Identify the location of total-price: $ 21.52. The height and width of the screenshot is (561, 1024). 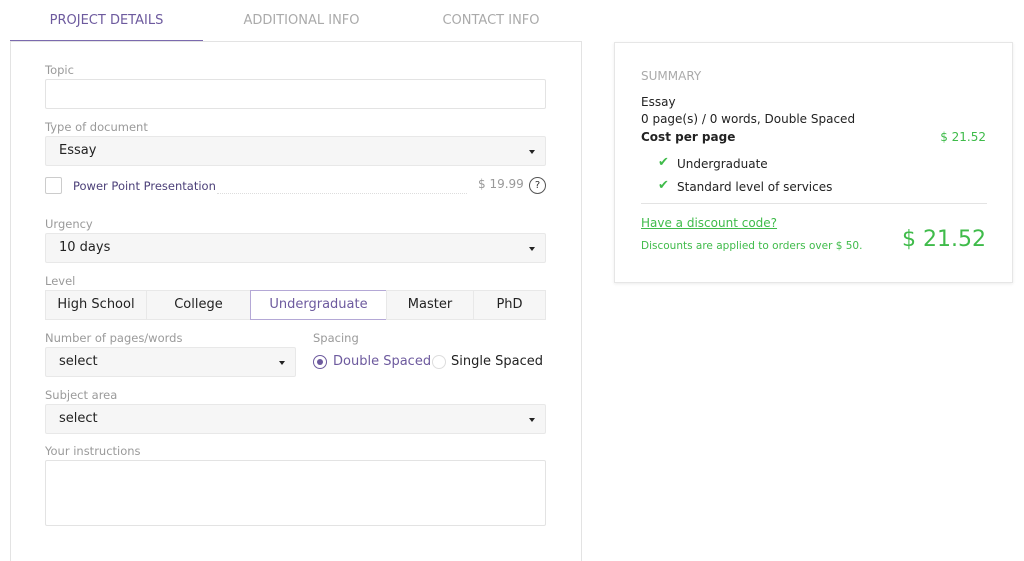
(944, 239).